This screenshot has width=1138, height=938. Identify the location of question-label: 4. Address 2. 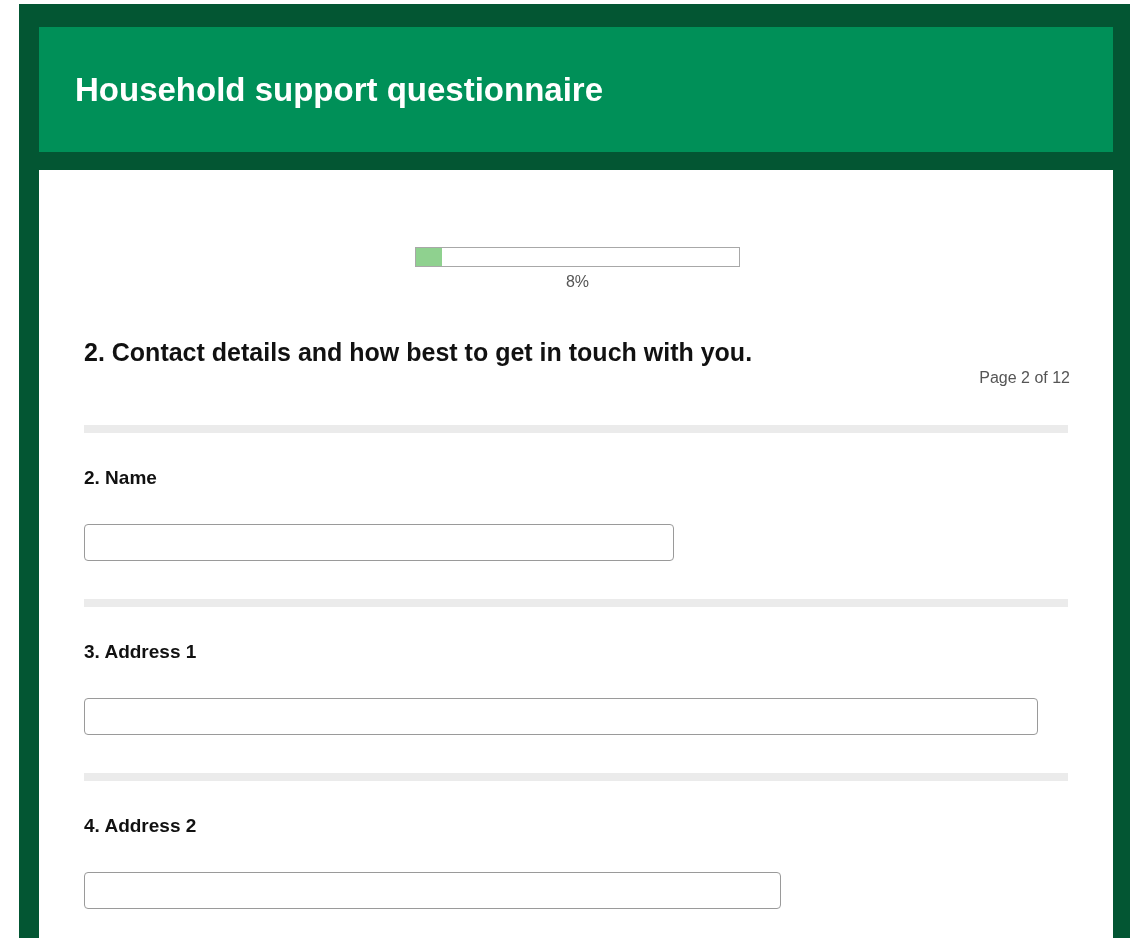
(141, 826).